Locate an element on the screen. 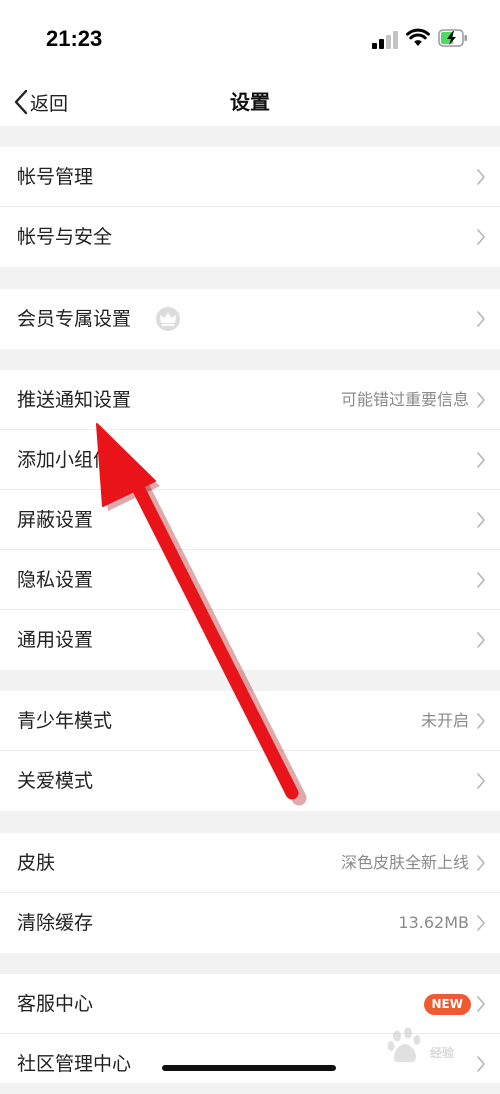 Image resolution: width=500 pixels, height=1094 pixels. settings-group-member: 会员专属设置 is located at coordinates (250, 319).